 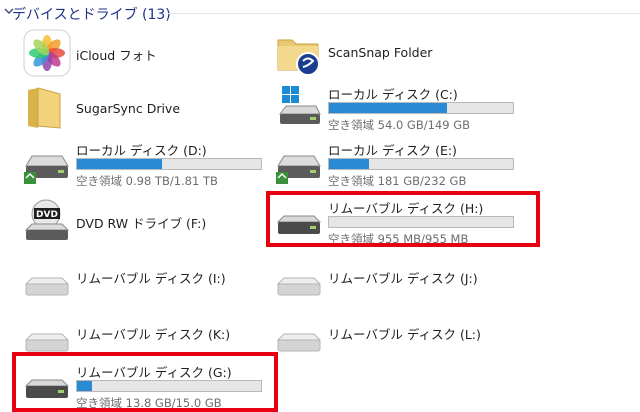 What do you see at coordinates (397, 181) in the screenshot?
I see `free-space-text: 空き領域 181 GB/232 GB` at bounding box center [397, 181].